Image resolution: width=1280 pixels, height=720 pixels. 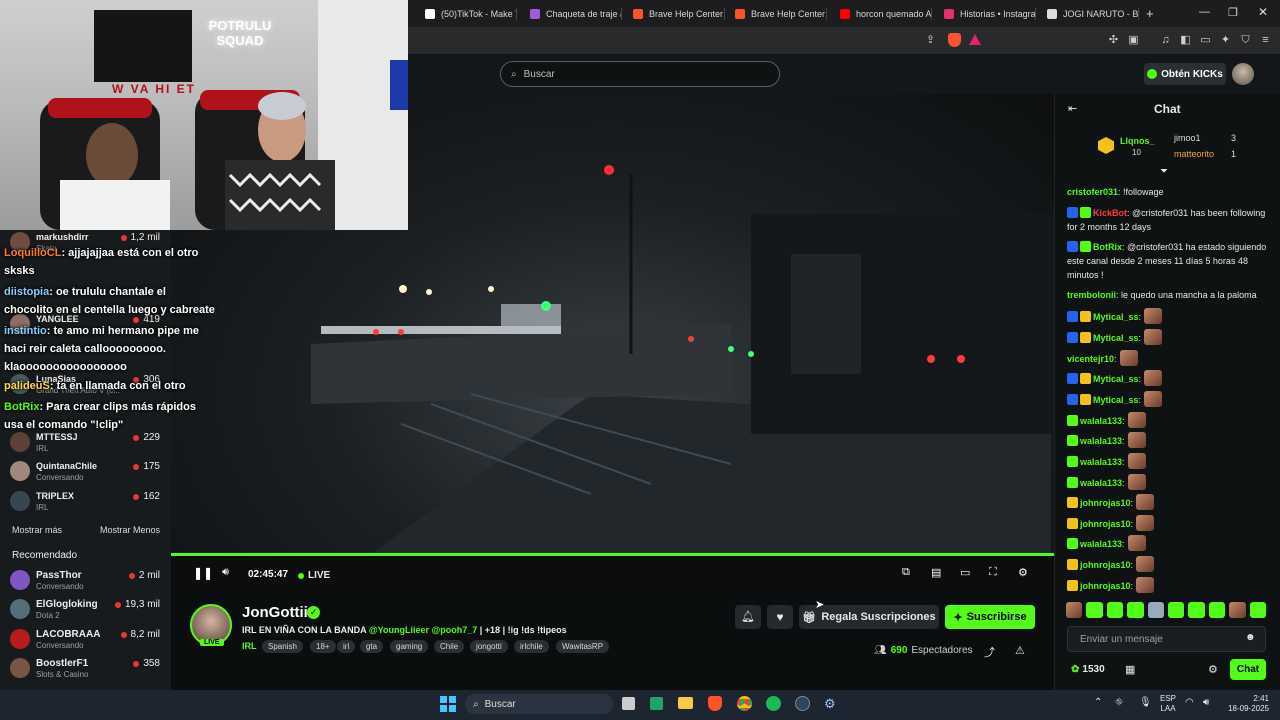 I want to click on browser-tab: horcon quemado A, so click(x=882, y=14).